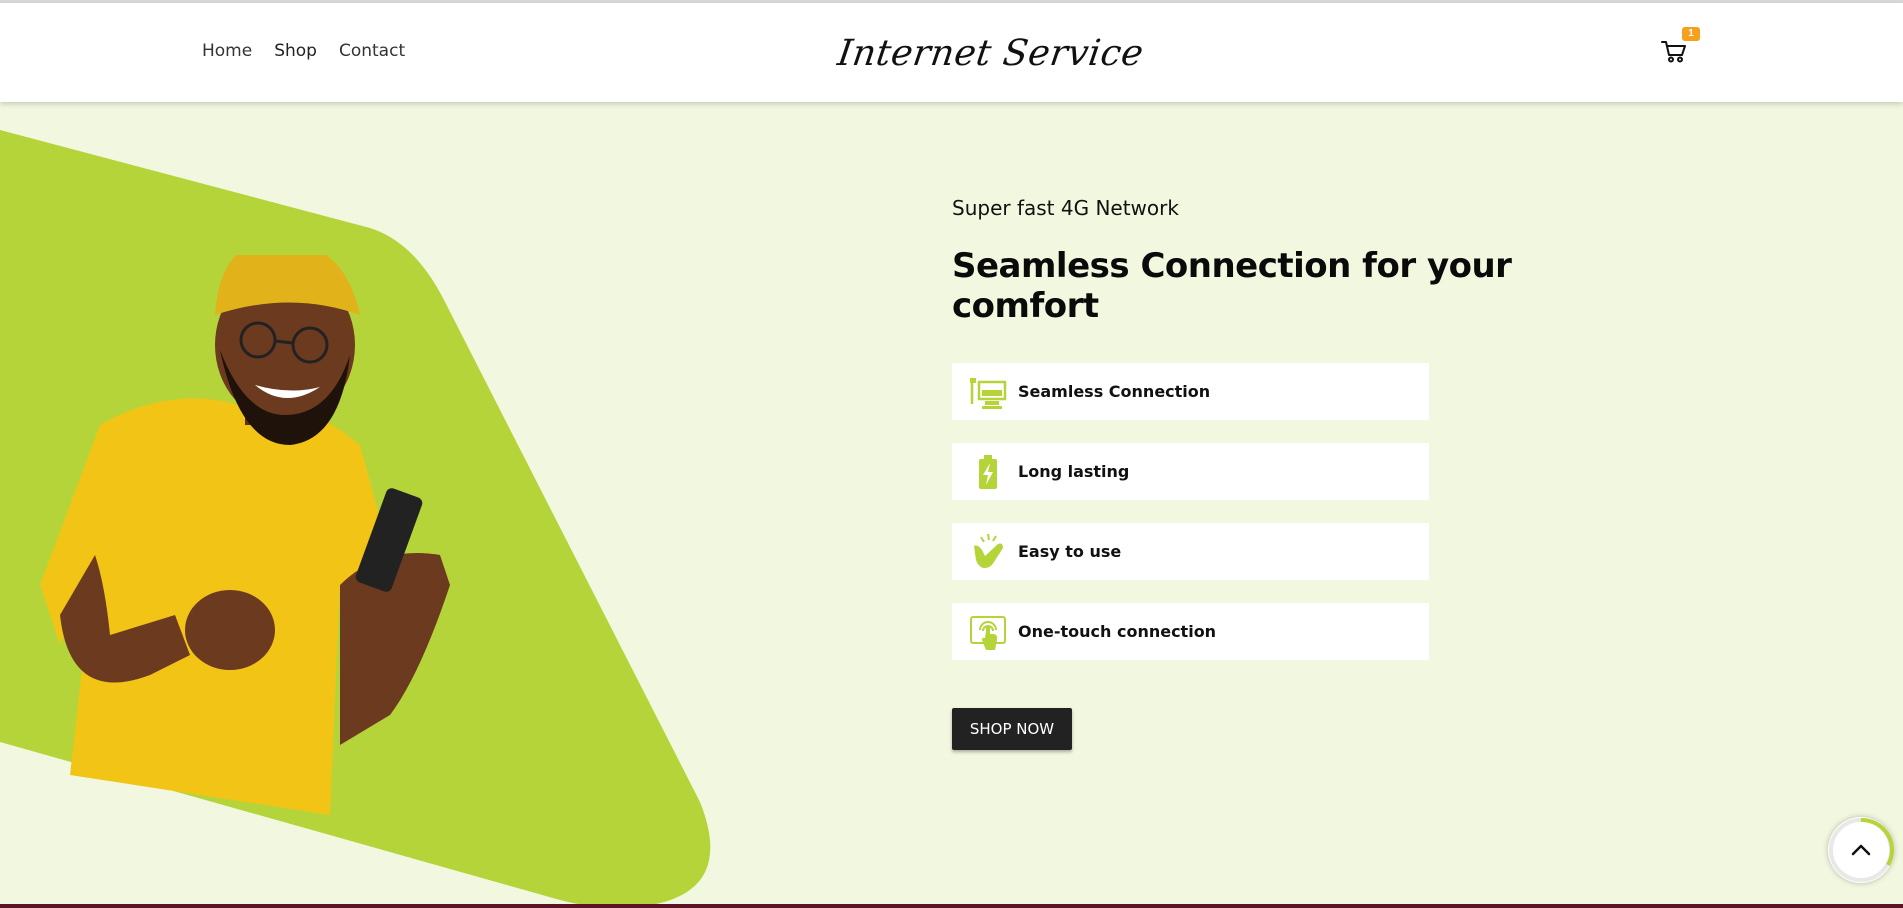  What do you see at coordinates (372, 51) in the screenshot?
I see `nav-contact-link: Contact` at bounding box center [372, 51].